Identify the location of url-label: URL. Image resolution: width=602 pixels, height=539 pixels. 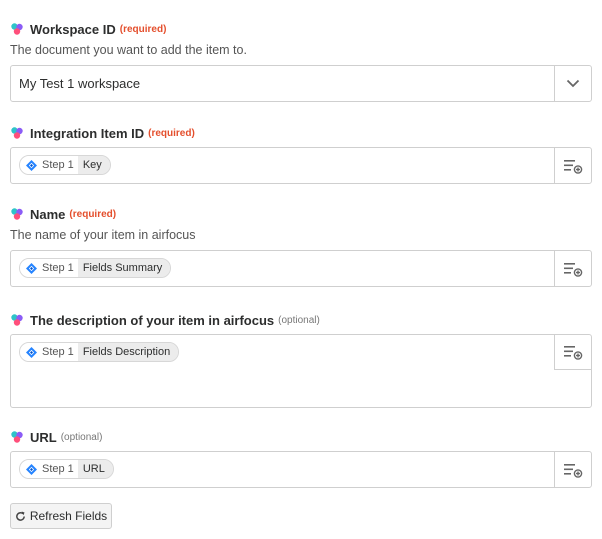
(43, 437).